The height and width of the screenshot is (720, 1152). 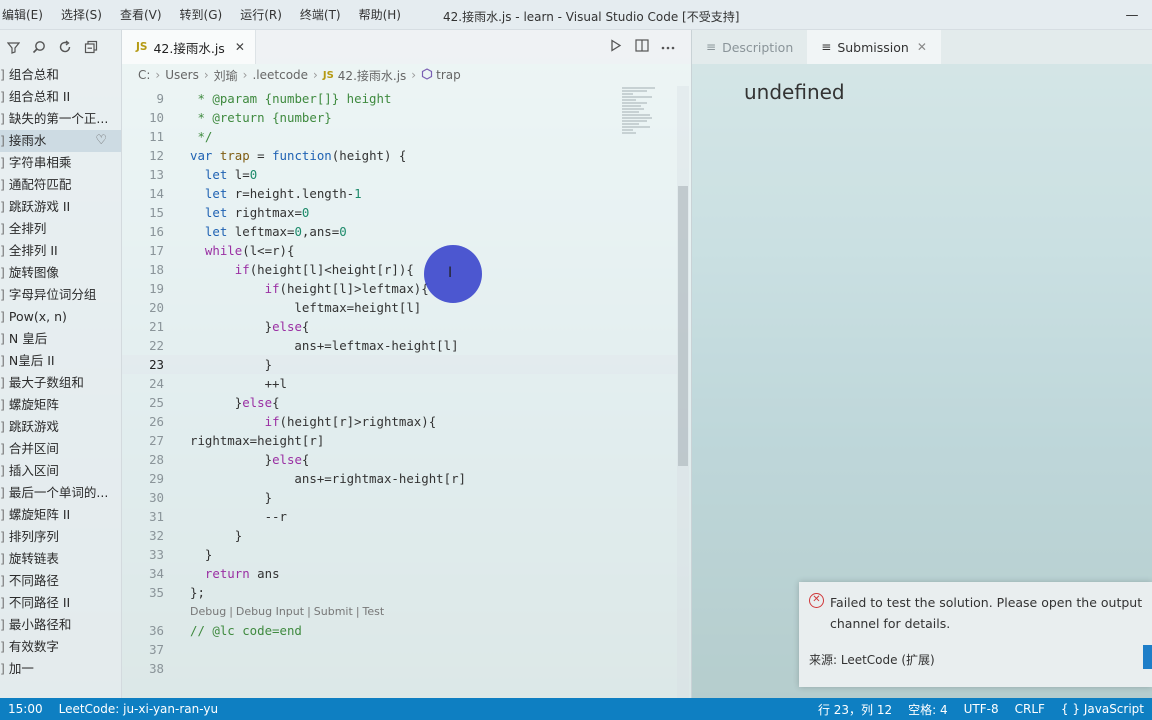 What do you see at coordinates (138, 709) in the screenshot?
I see `leetcode-account: LeetCode: ju-xi-yan-ran-yu` at bounding box center [138, 709].